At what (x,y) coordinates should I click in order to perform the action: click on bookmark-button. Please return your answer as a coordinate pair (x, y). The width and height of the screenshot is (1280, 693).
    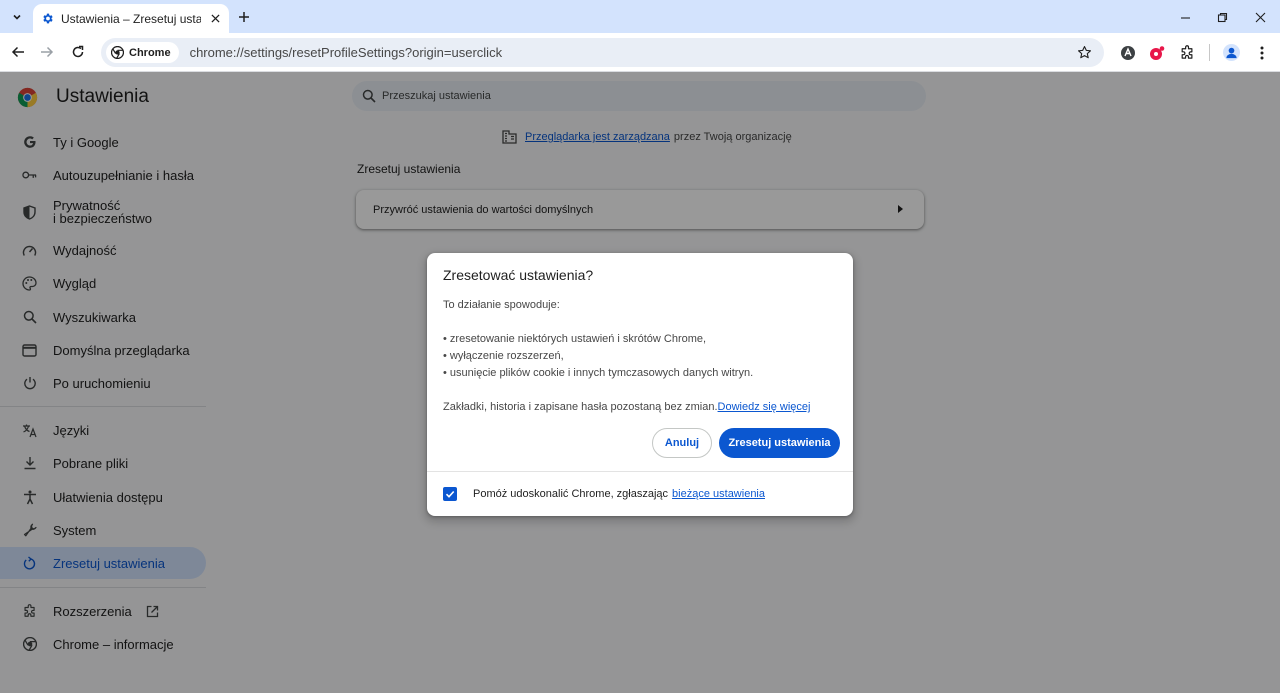
    Looking at the image, I should click on (1084, 52).